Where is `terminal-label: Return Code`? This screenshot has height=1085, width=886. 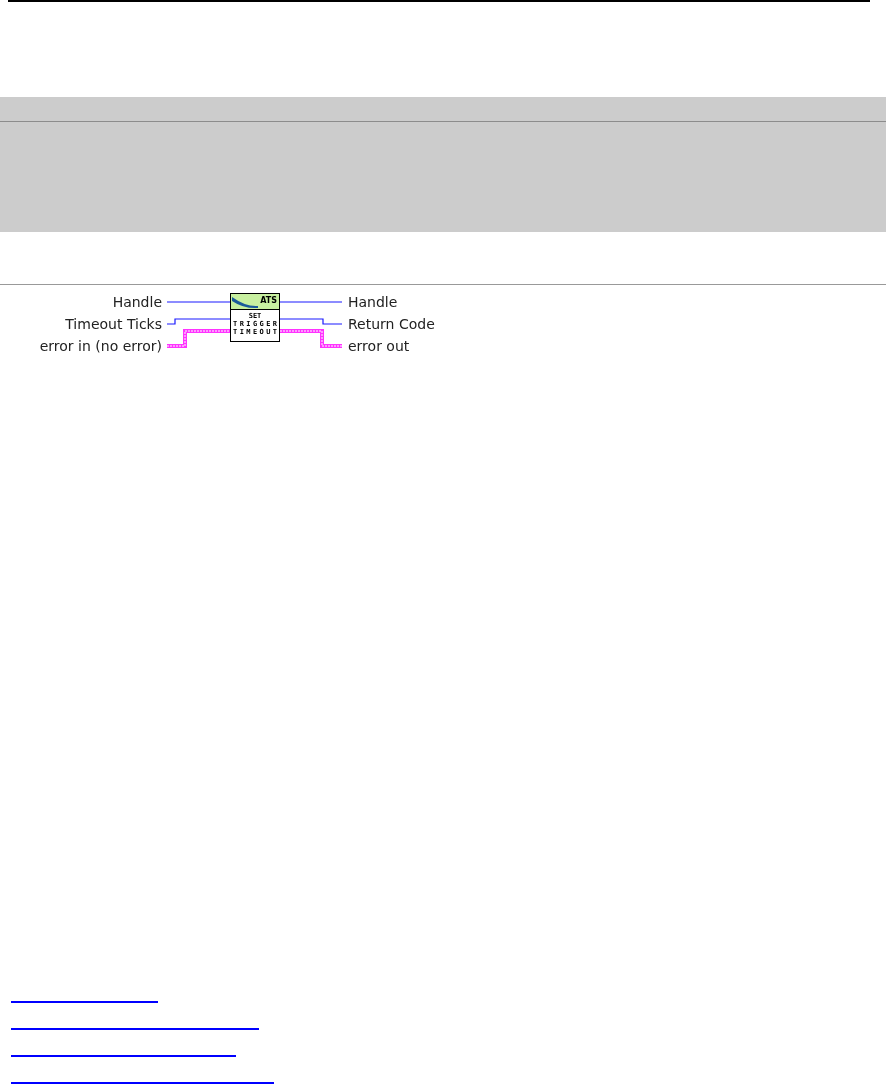 terminal-label: Return Code is located at coordinates (391, 324).